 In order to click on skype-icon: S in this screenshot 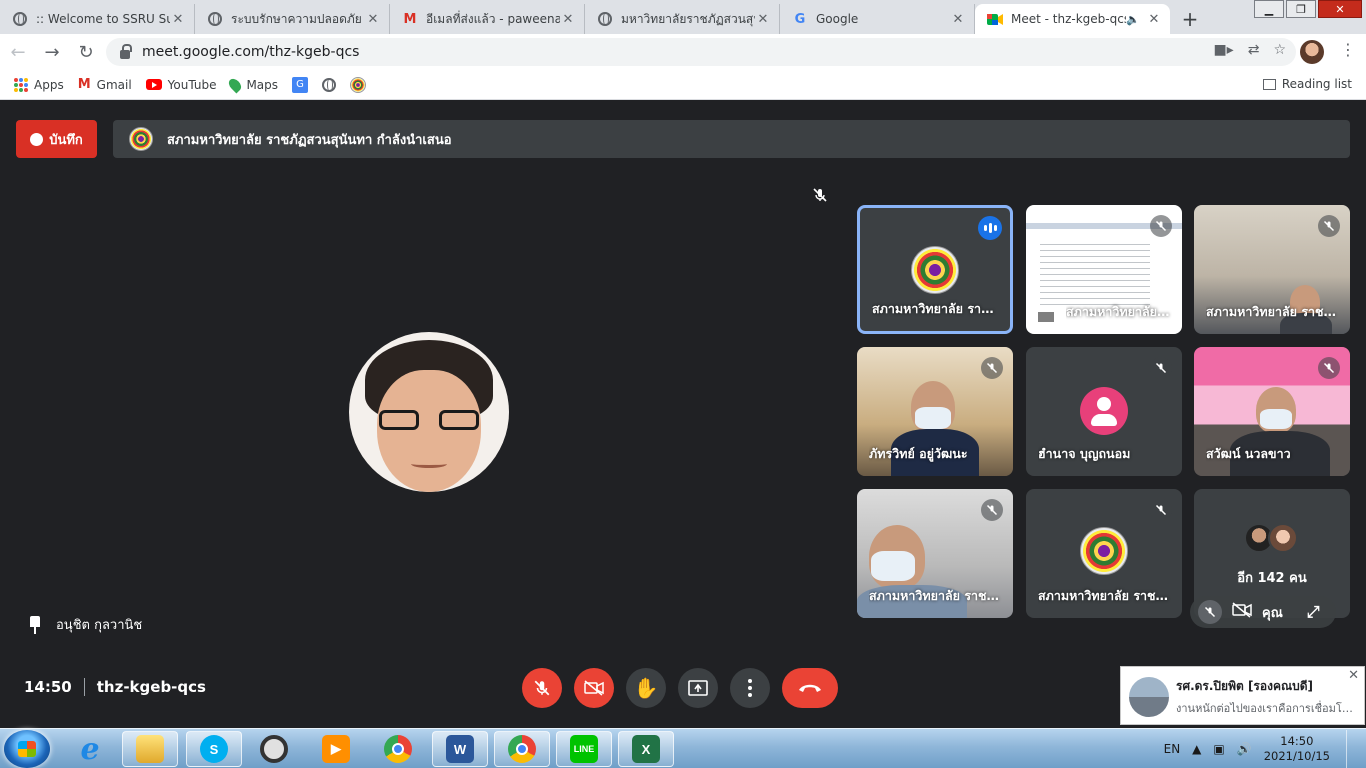, I will do `click(214, 749)`.